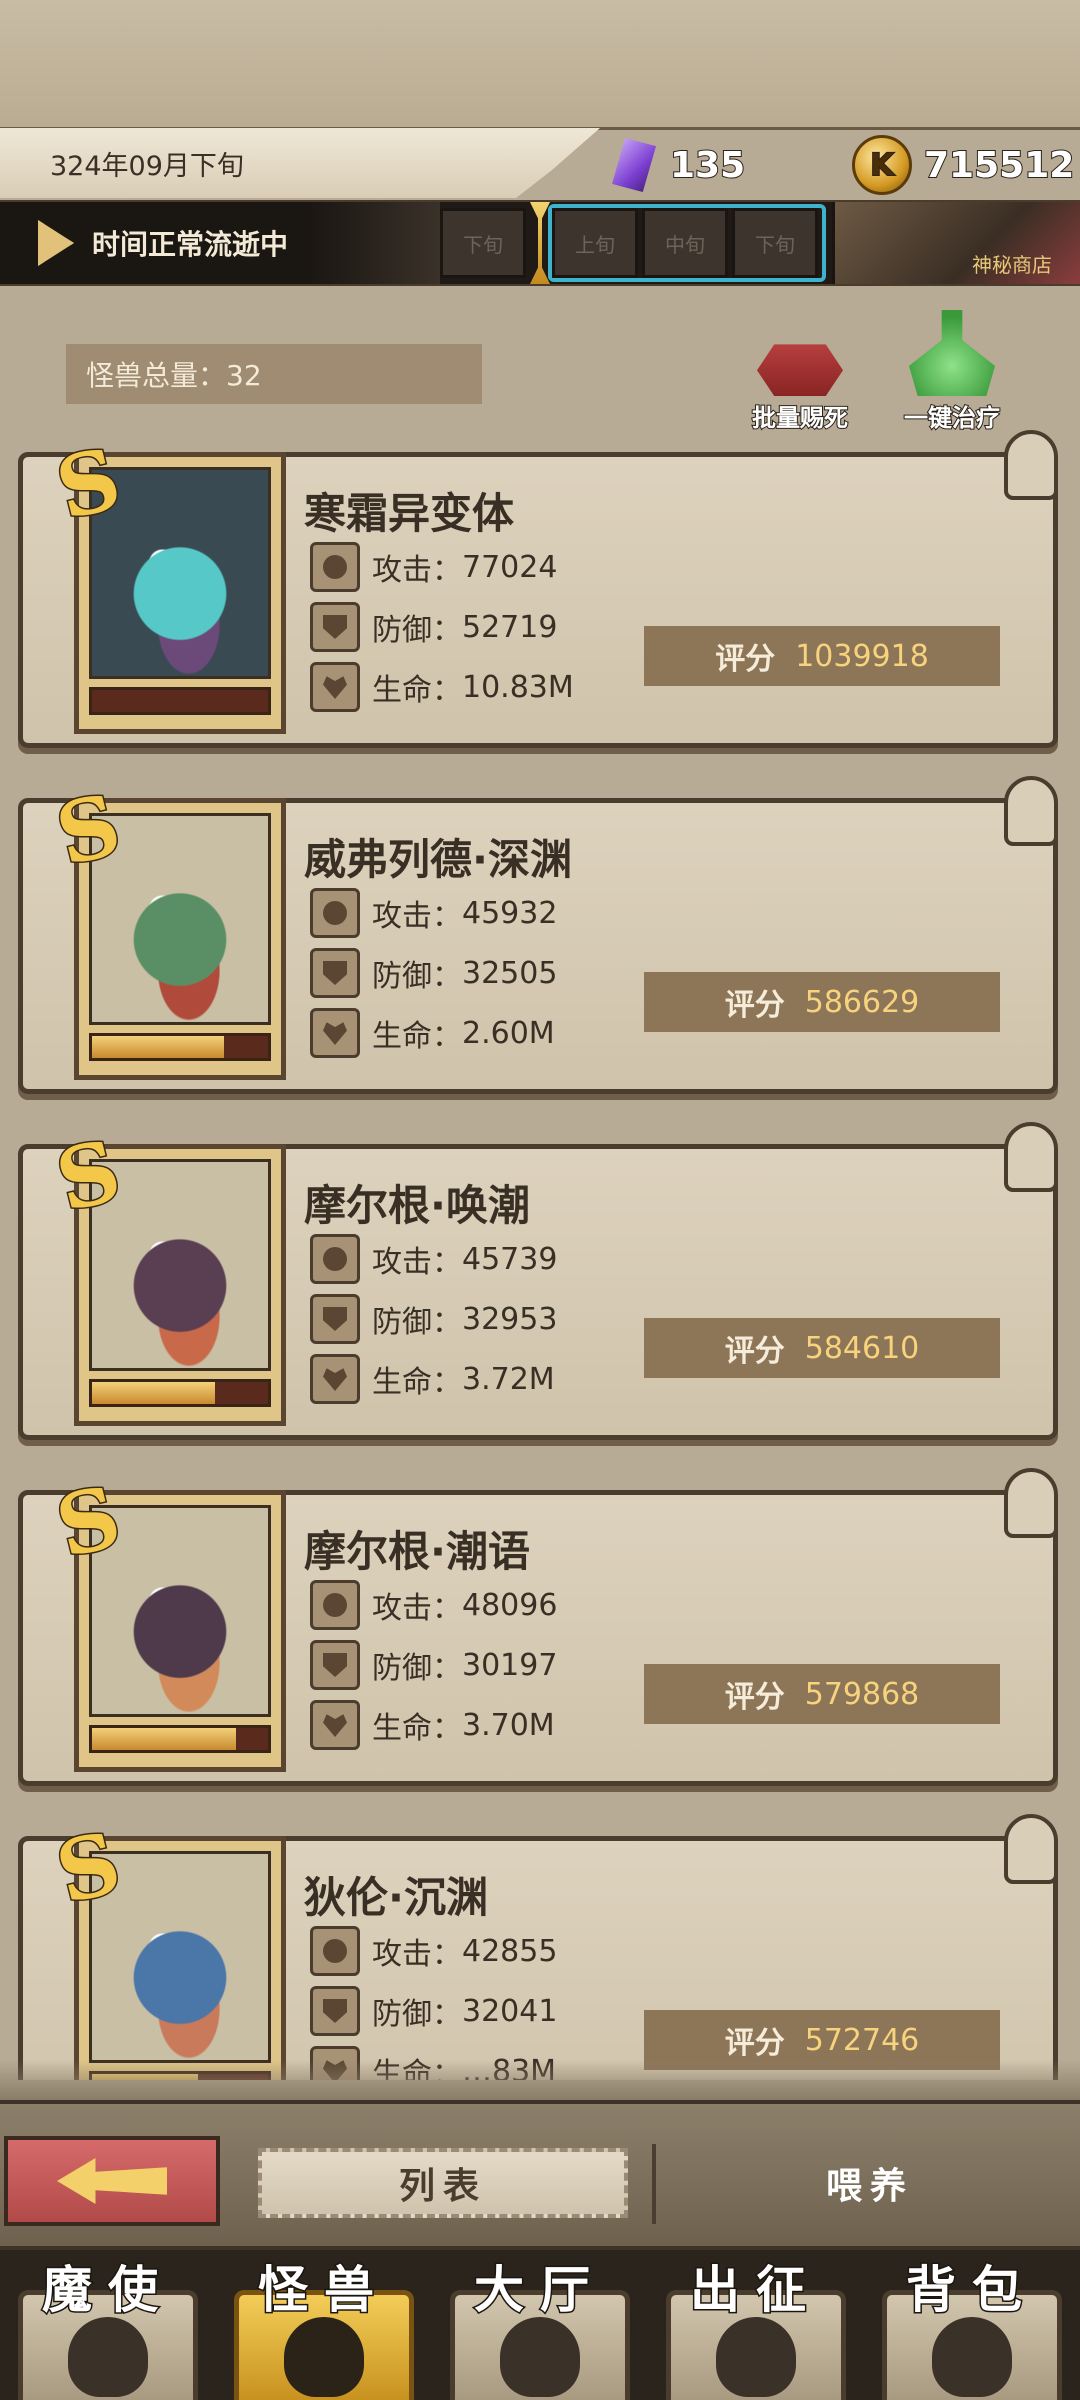 This screenshot has height=2400, width=1080. What do you see at coordinates (952, 371) in the screenshot?
I see `heal-all-button: 一键治疗` at bounding box center [952, 371].